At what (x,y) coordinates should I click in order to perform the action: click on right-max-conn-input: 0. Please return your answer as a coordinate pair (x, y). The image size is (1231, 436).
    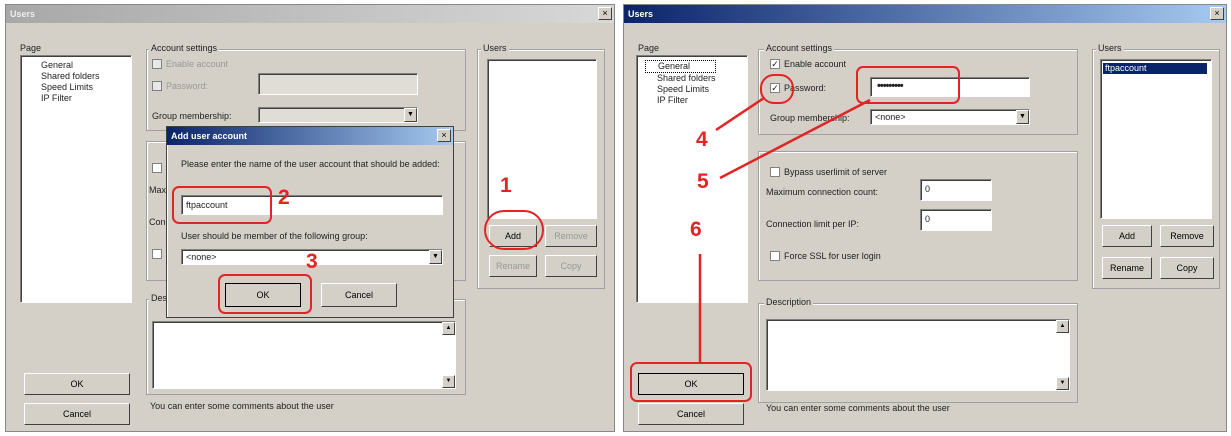
    Looking at the image, I should click on (956, 190).